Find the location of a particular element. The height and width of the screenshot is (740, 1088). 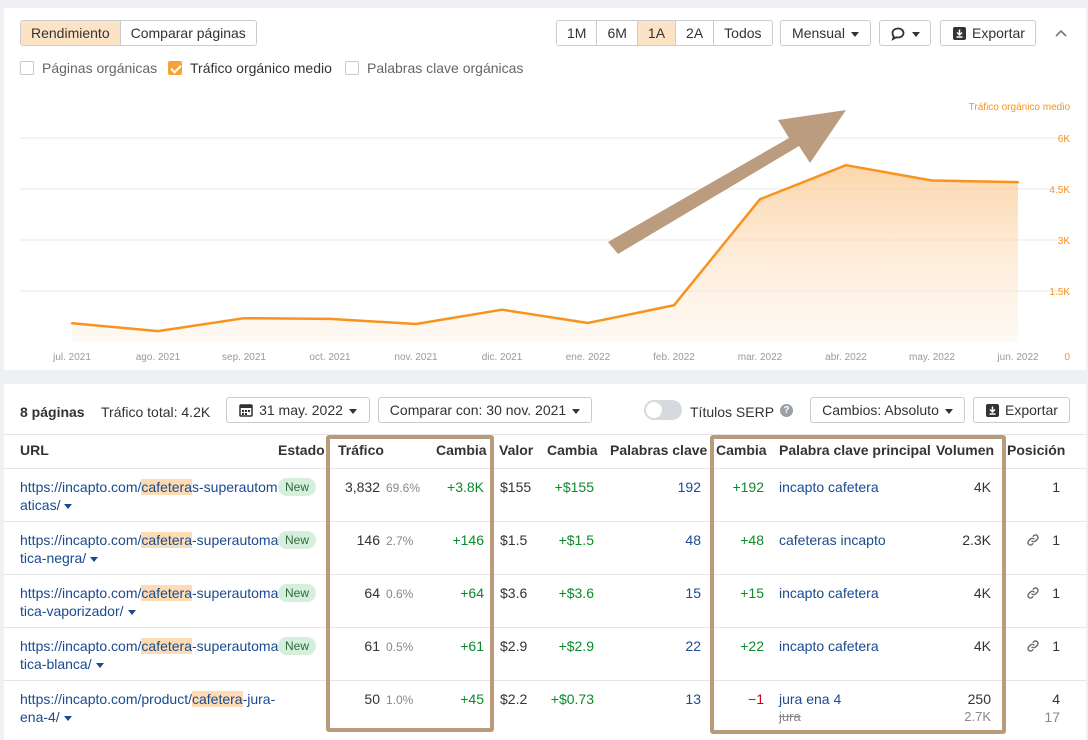

x-tick-label: feb. 2022 is located at coordinates (674, 357).